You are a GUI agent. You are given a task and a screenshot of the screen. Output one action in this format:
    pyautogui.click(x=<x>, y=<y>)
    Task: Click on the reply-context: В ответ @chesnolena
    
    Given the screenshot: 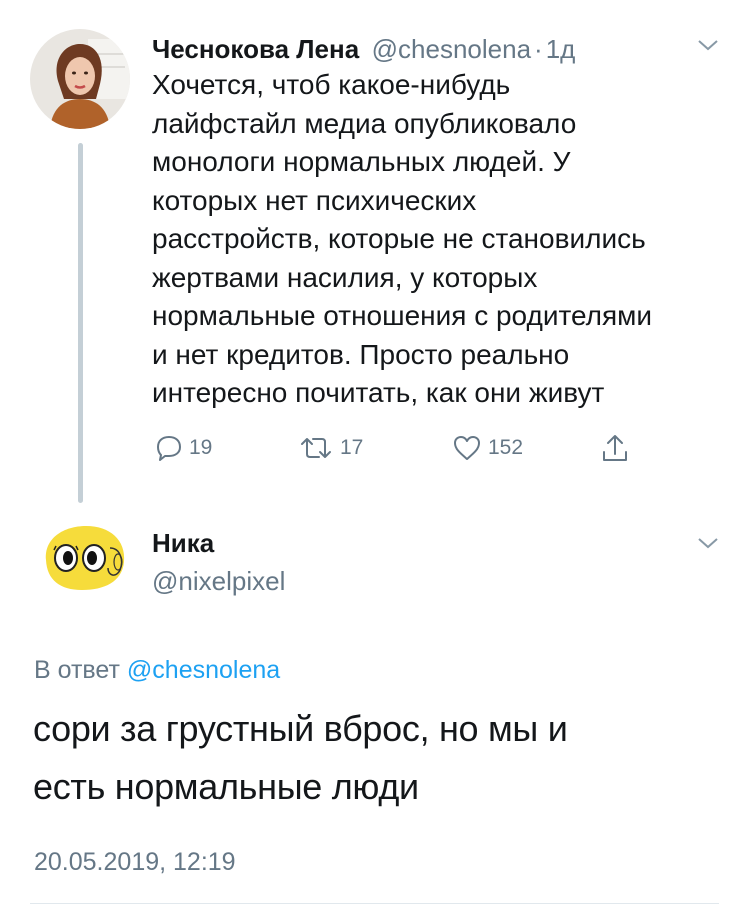 What is the action you would take?
    pyautogui.click(x=157, y=670)
    